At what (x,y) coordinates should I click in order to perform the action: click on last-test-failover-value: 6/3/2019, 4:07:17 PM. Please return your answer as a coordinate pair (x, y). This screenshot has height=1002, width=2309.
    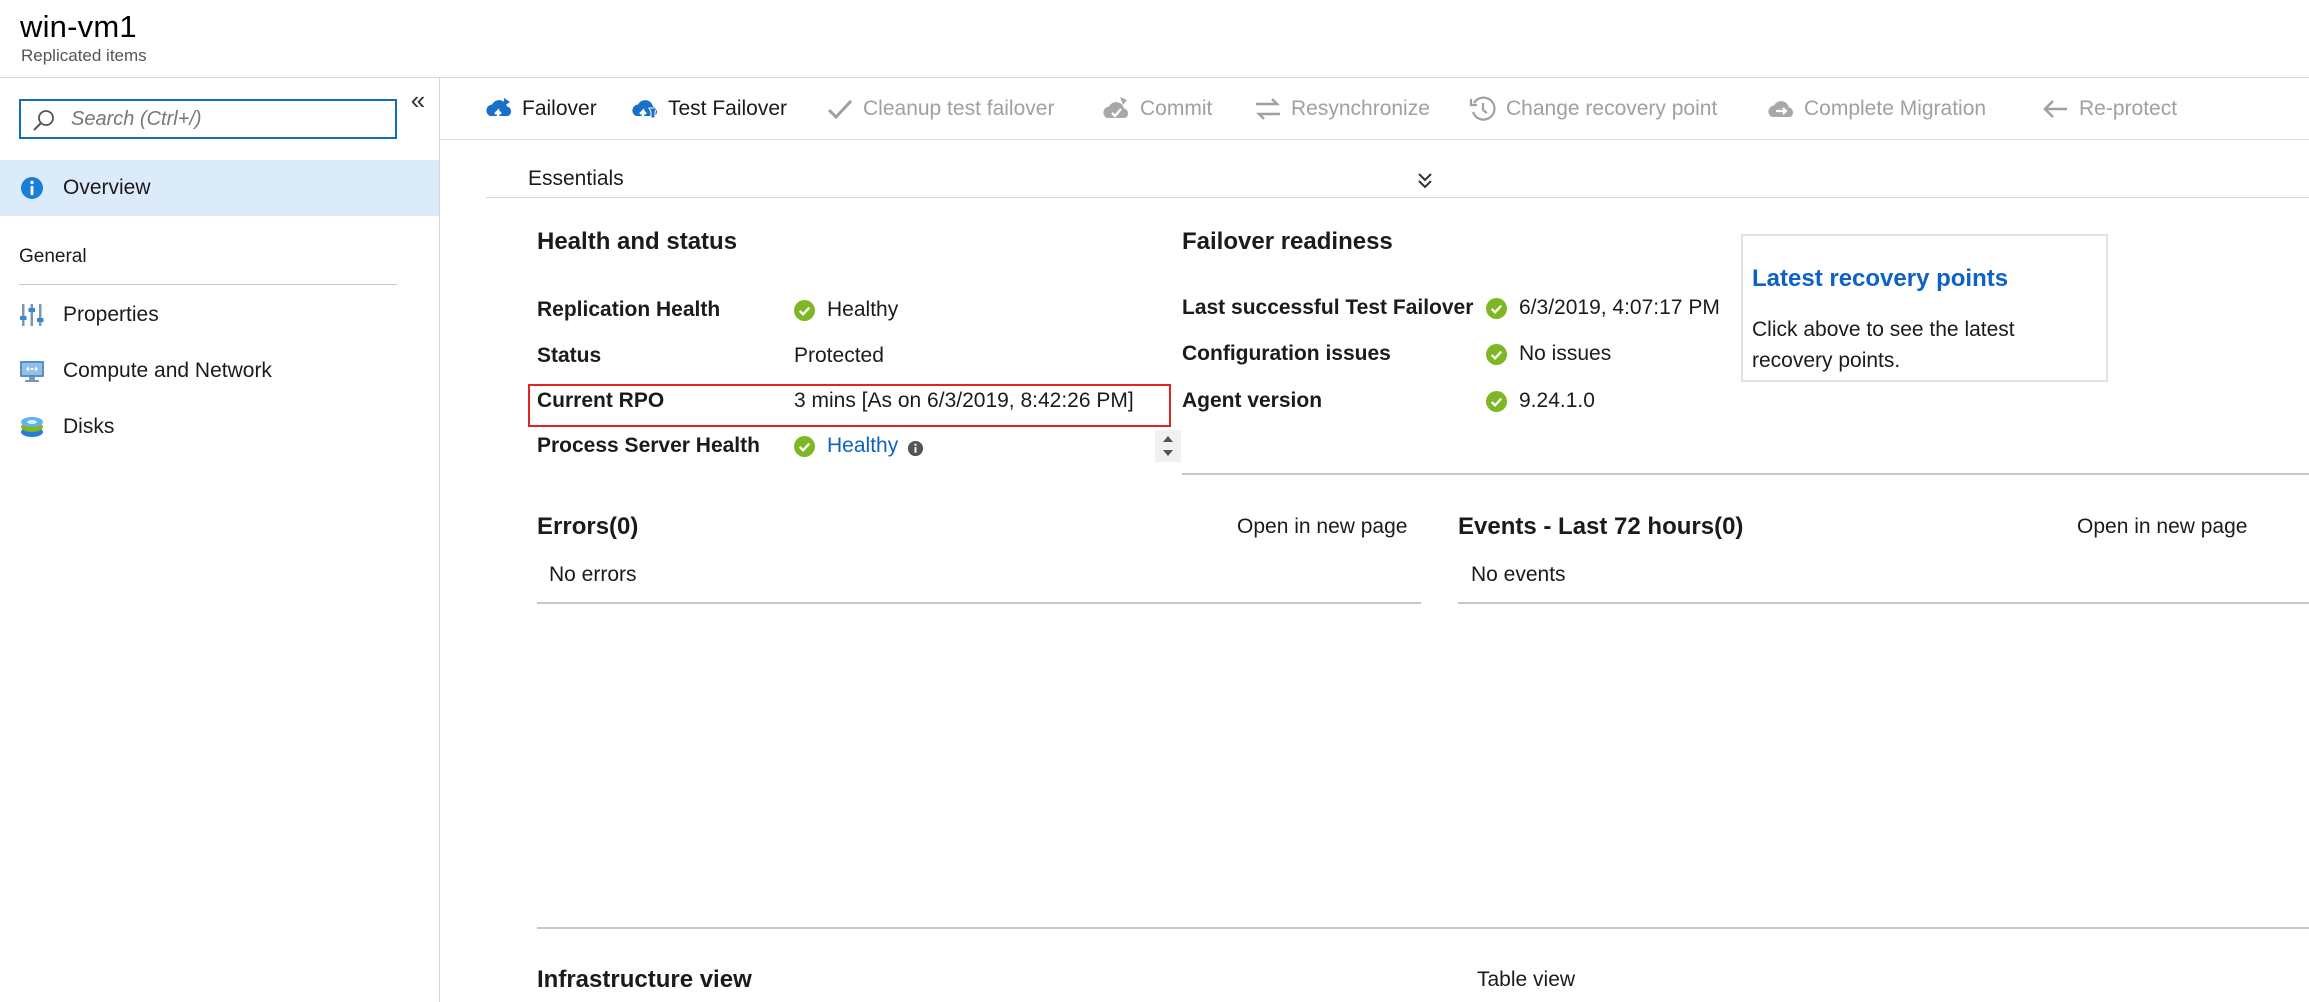
    Looking at the image, I should click on (1603, 308).